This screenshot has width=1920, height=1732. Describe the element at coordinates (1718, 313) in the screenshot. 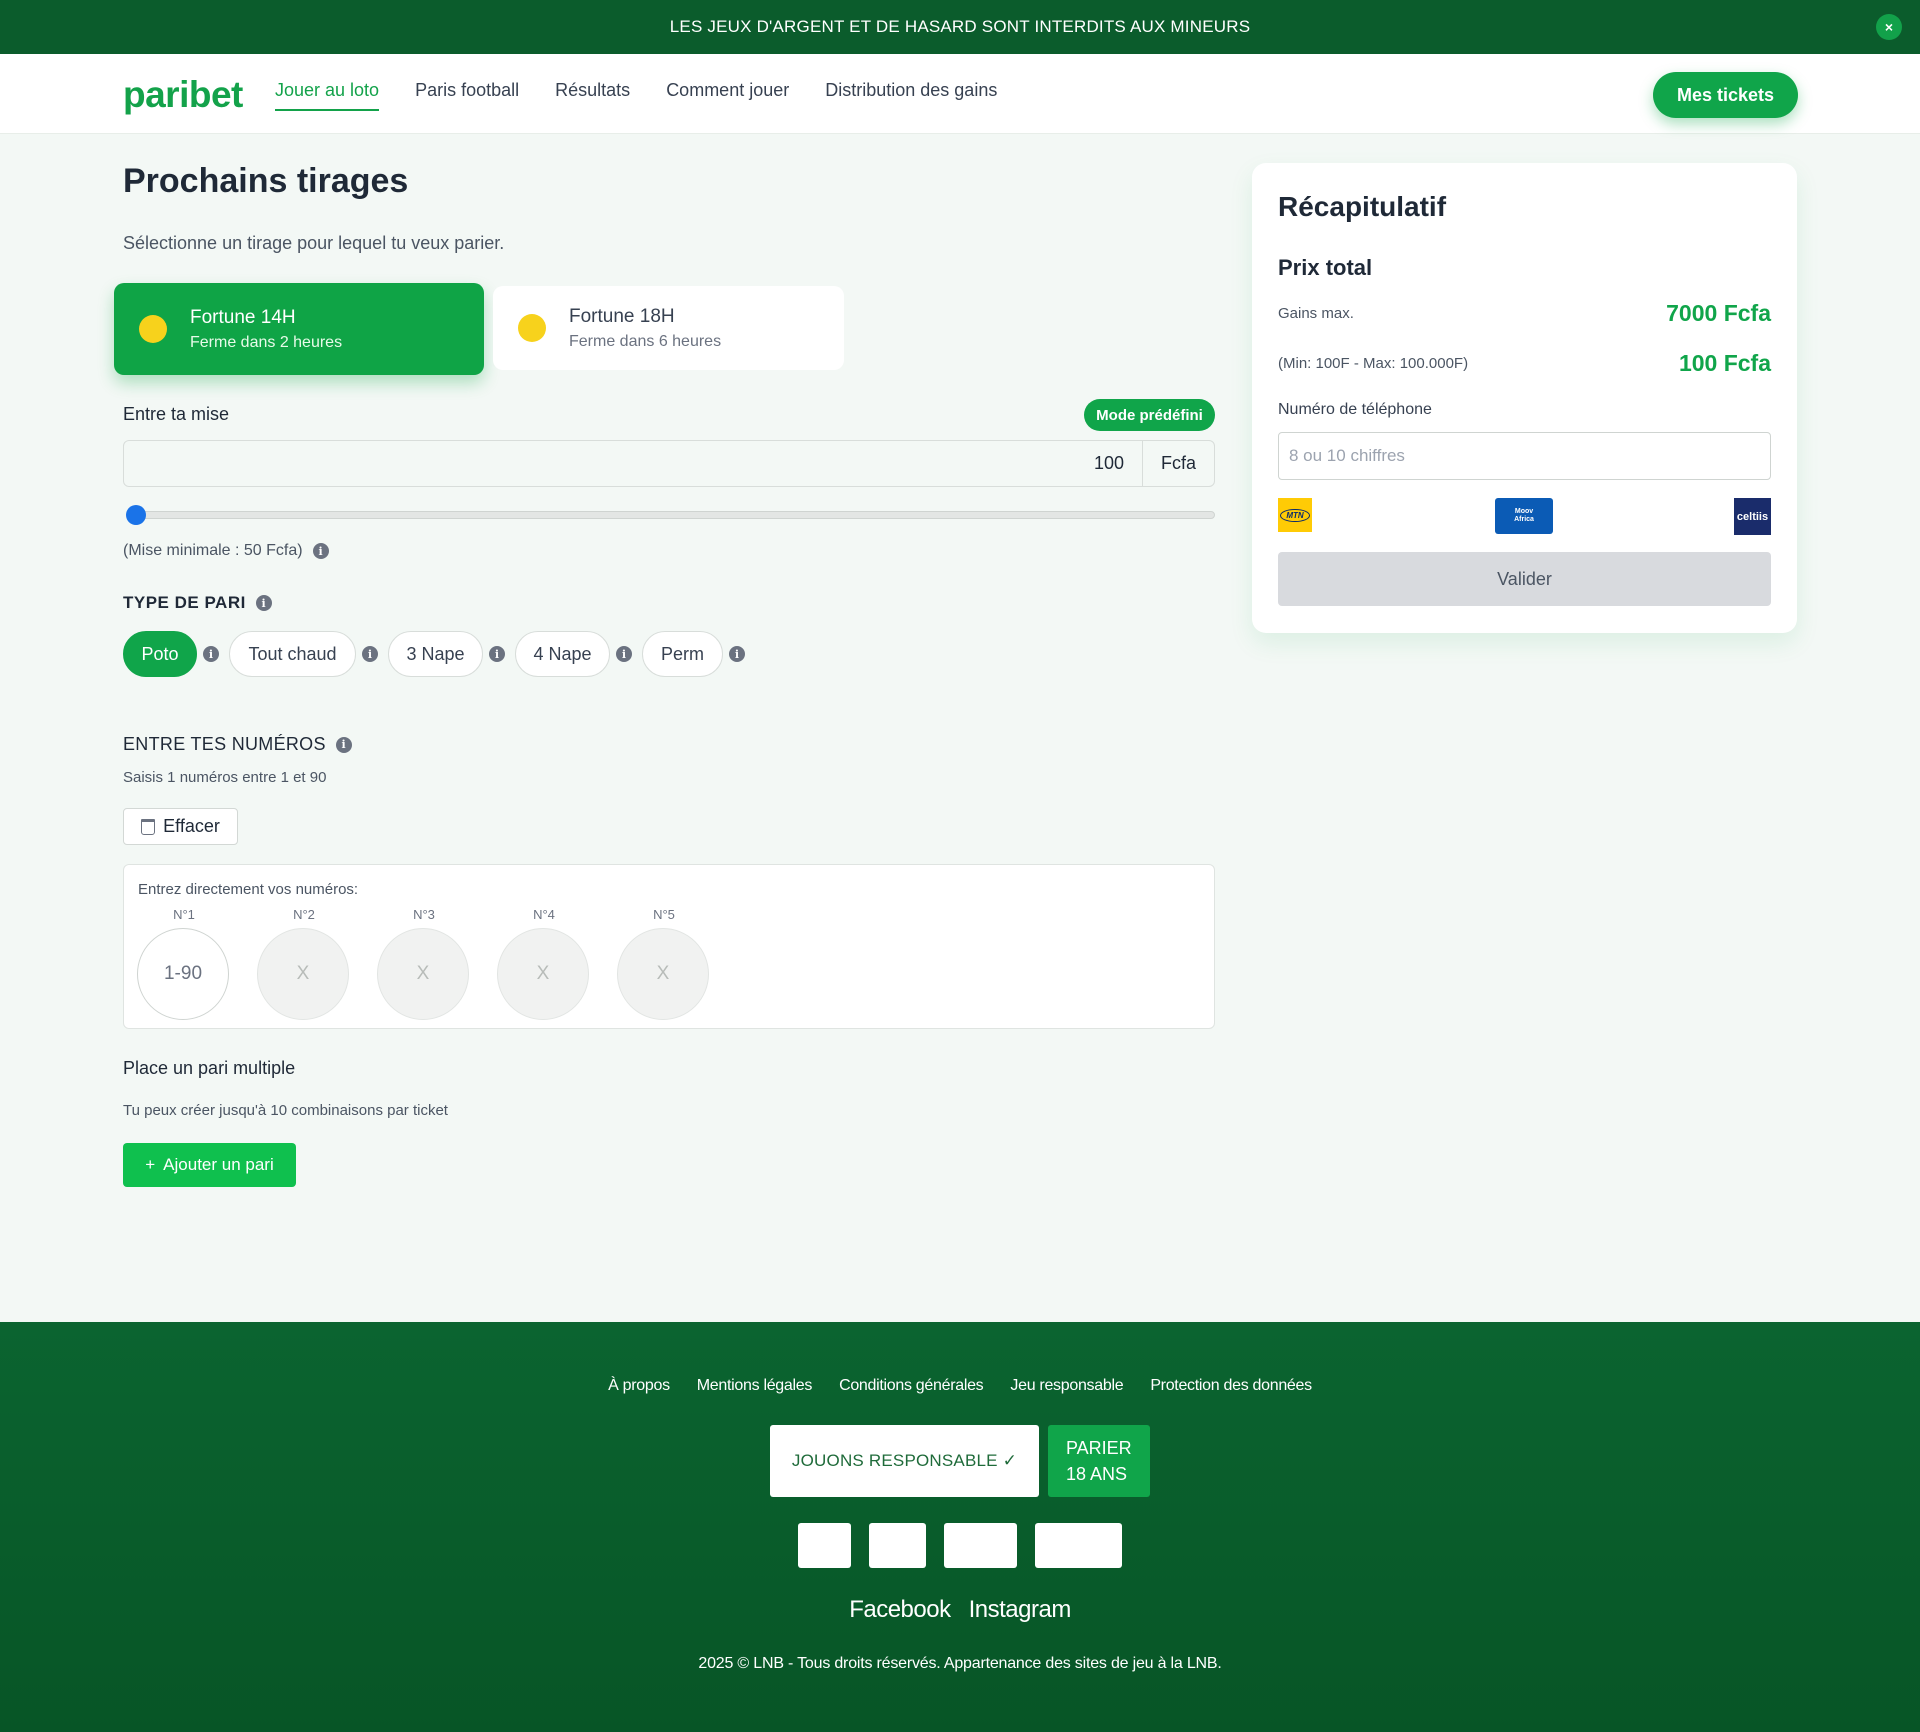

I see `max-gain-value: 7000 Fcfa` at that location.